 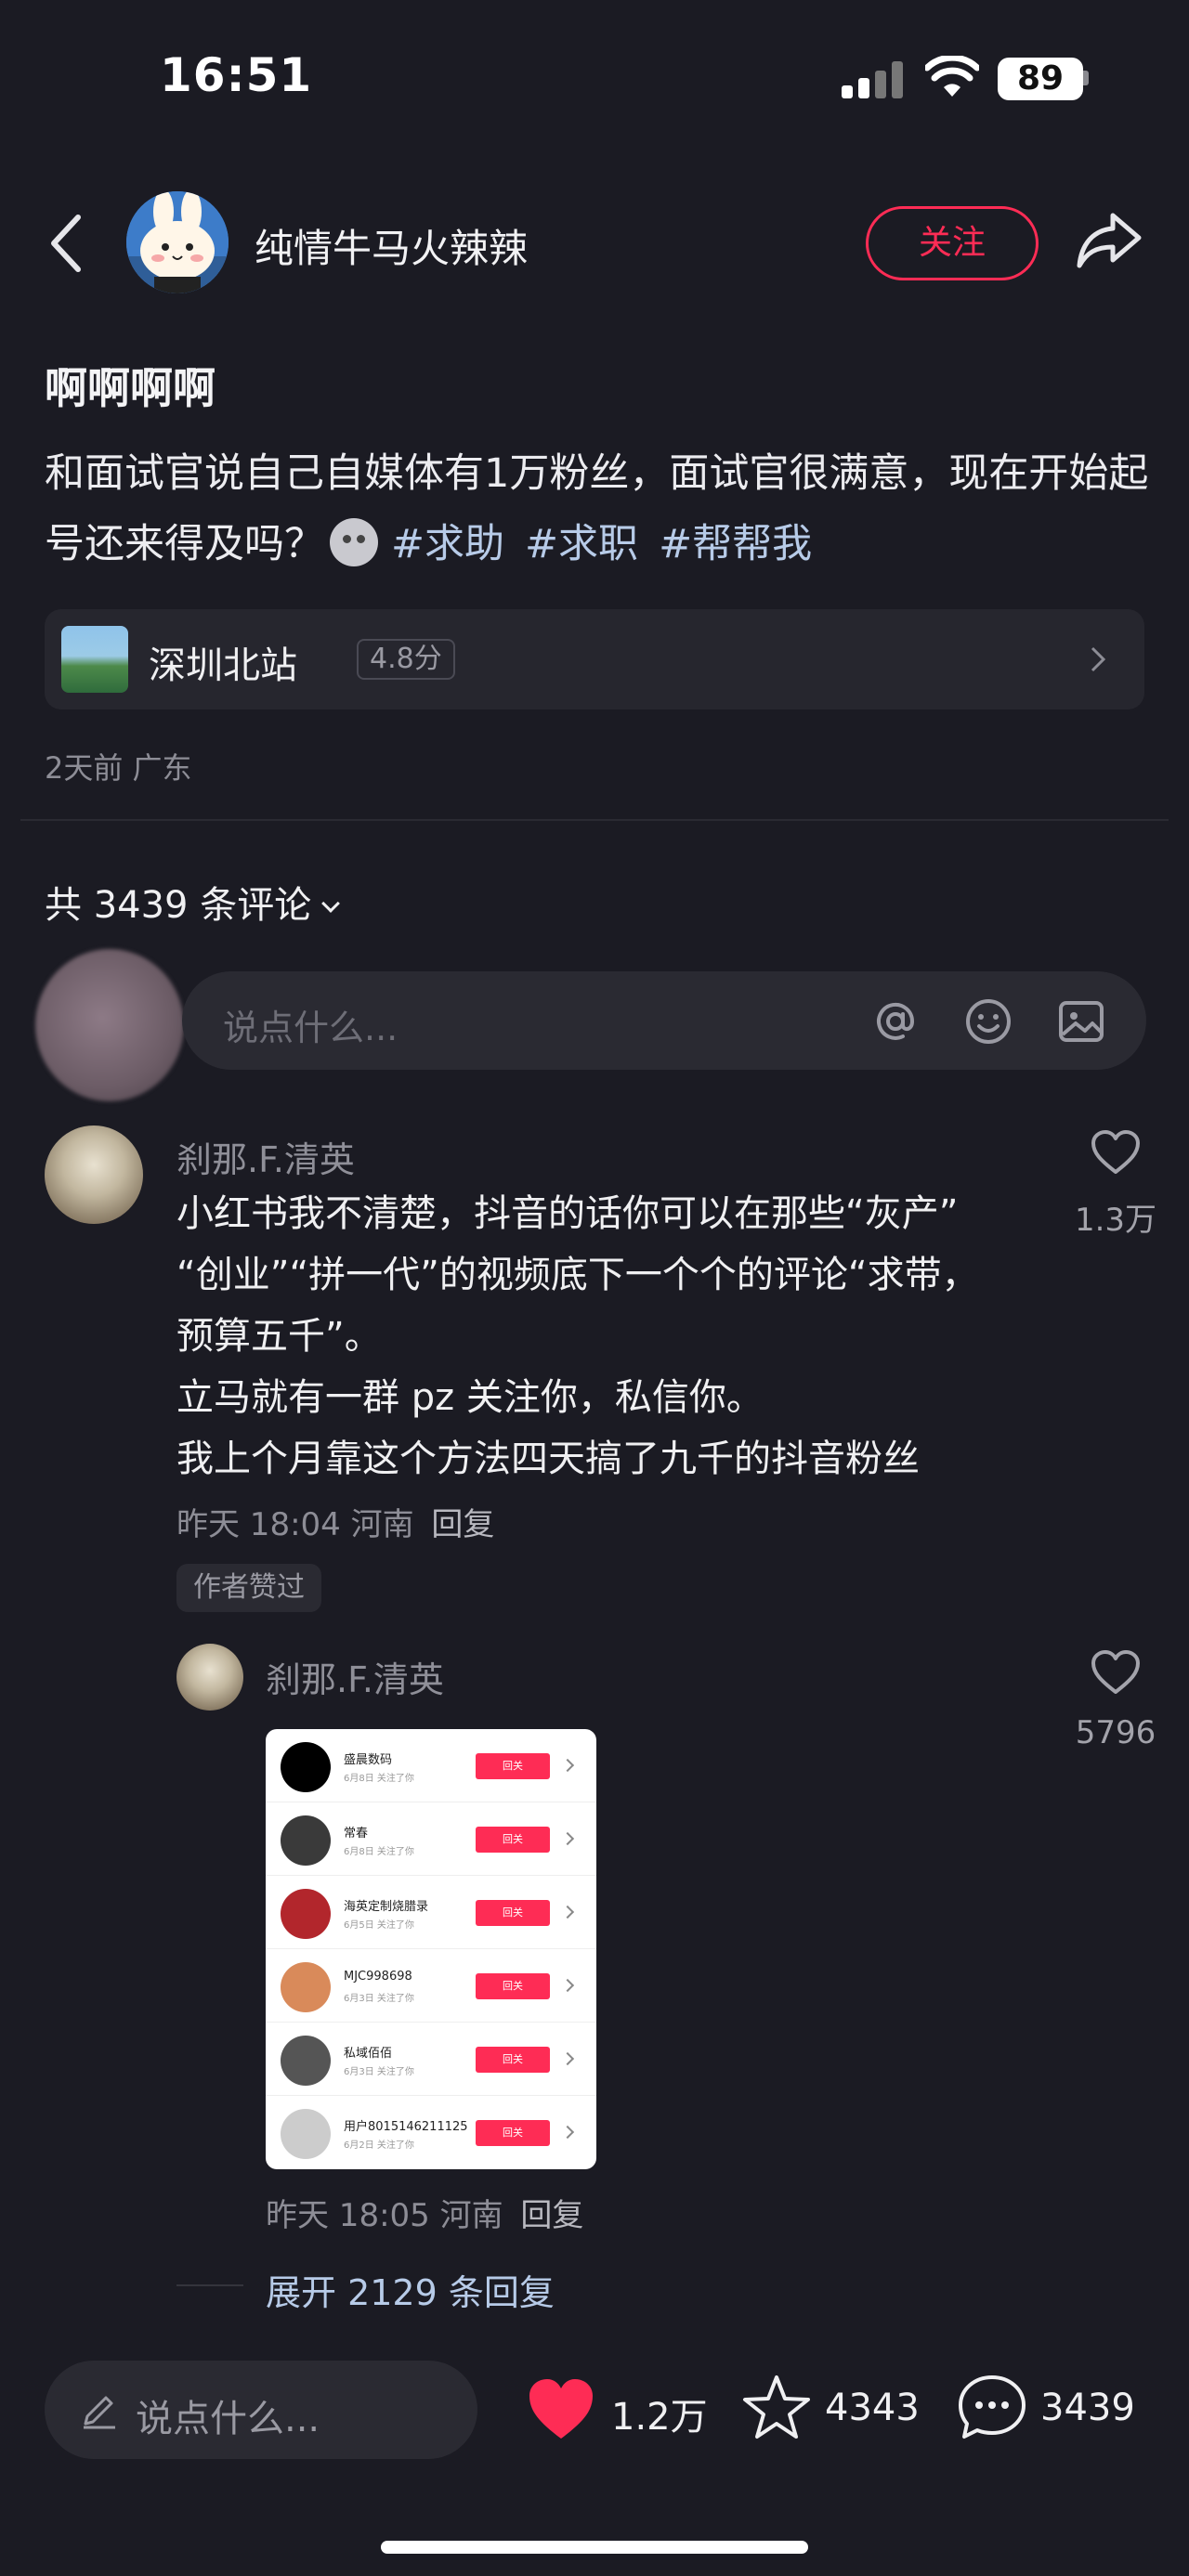 I want to click on location-thumbnail, so click(x=94, y=660).